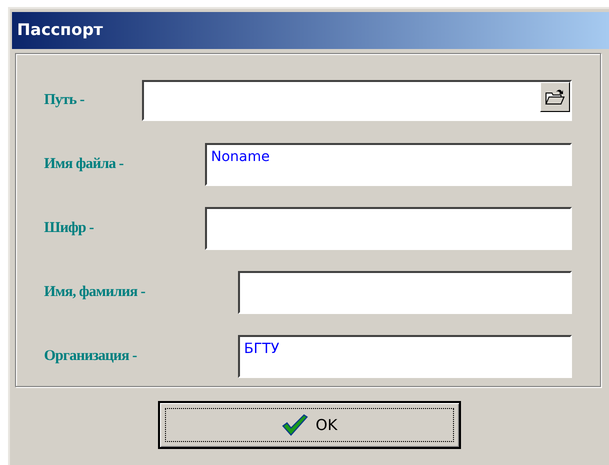 This screenshot has width=609, height=465. What do you see at coordinates (90, 356) in the screenshot?
I see `field-label: Организация -` at bounding box center [90, 356].